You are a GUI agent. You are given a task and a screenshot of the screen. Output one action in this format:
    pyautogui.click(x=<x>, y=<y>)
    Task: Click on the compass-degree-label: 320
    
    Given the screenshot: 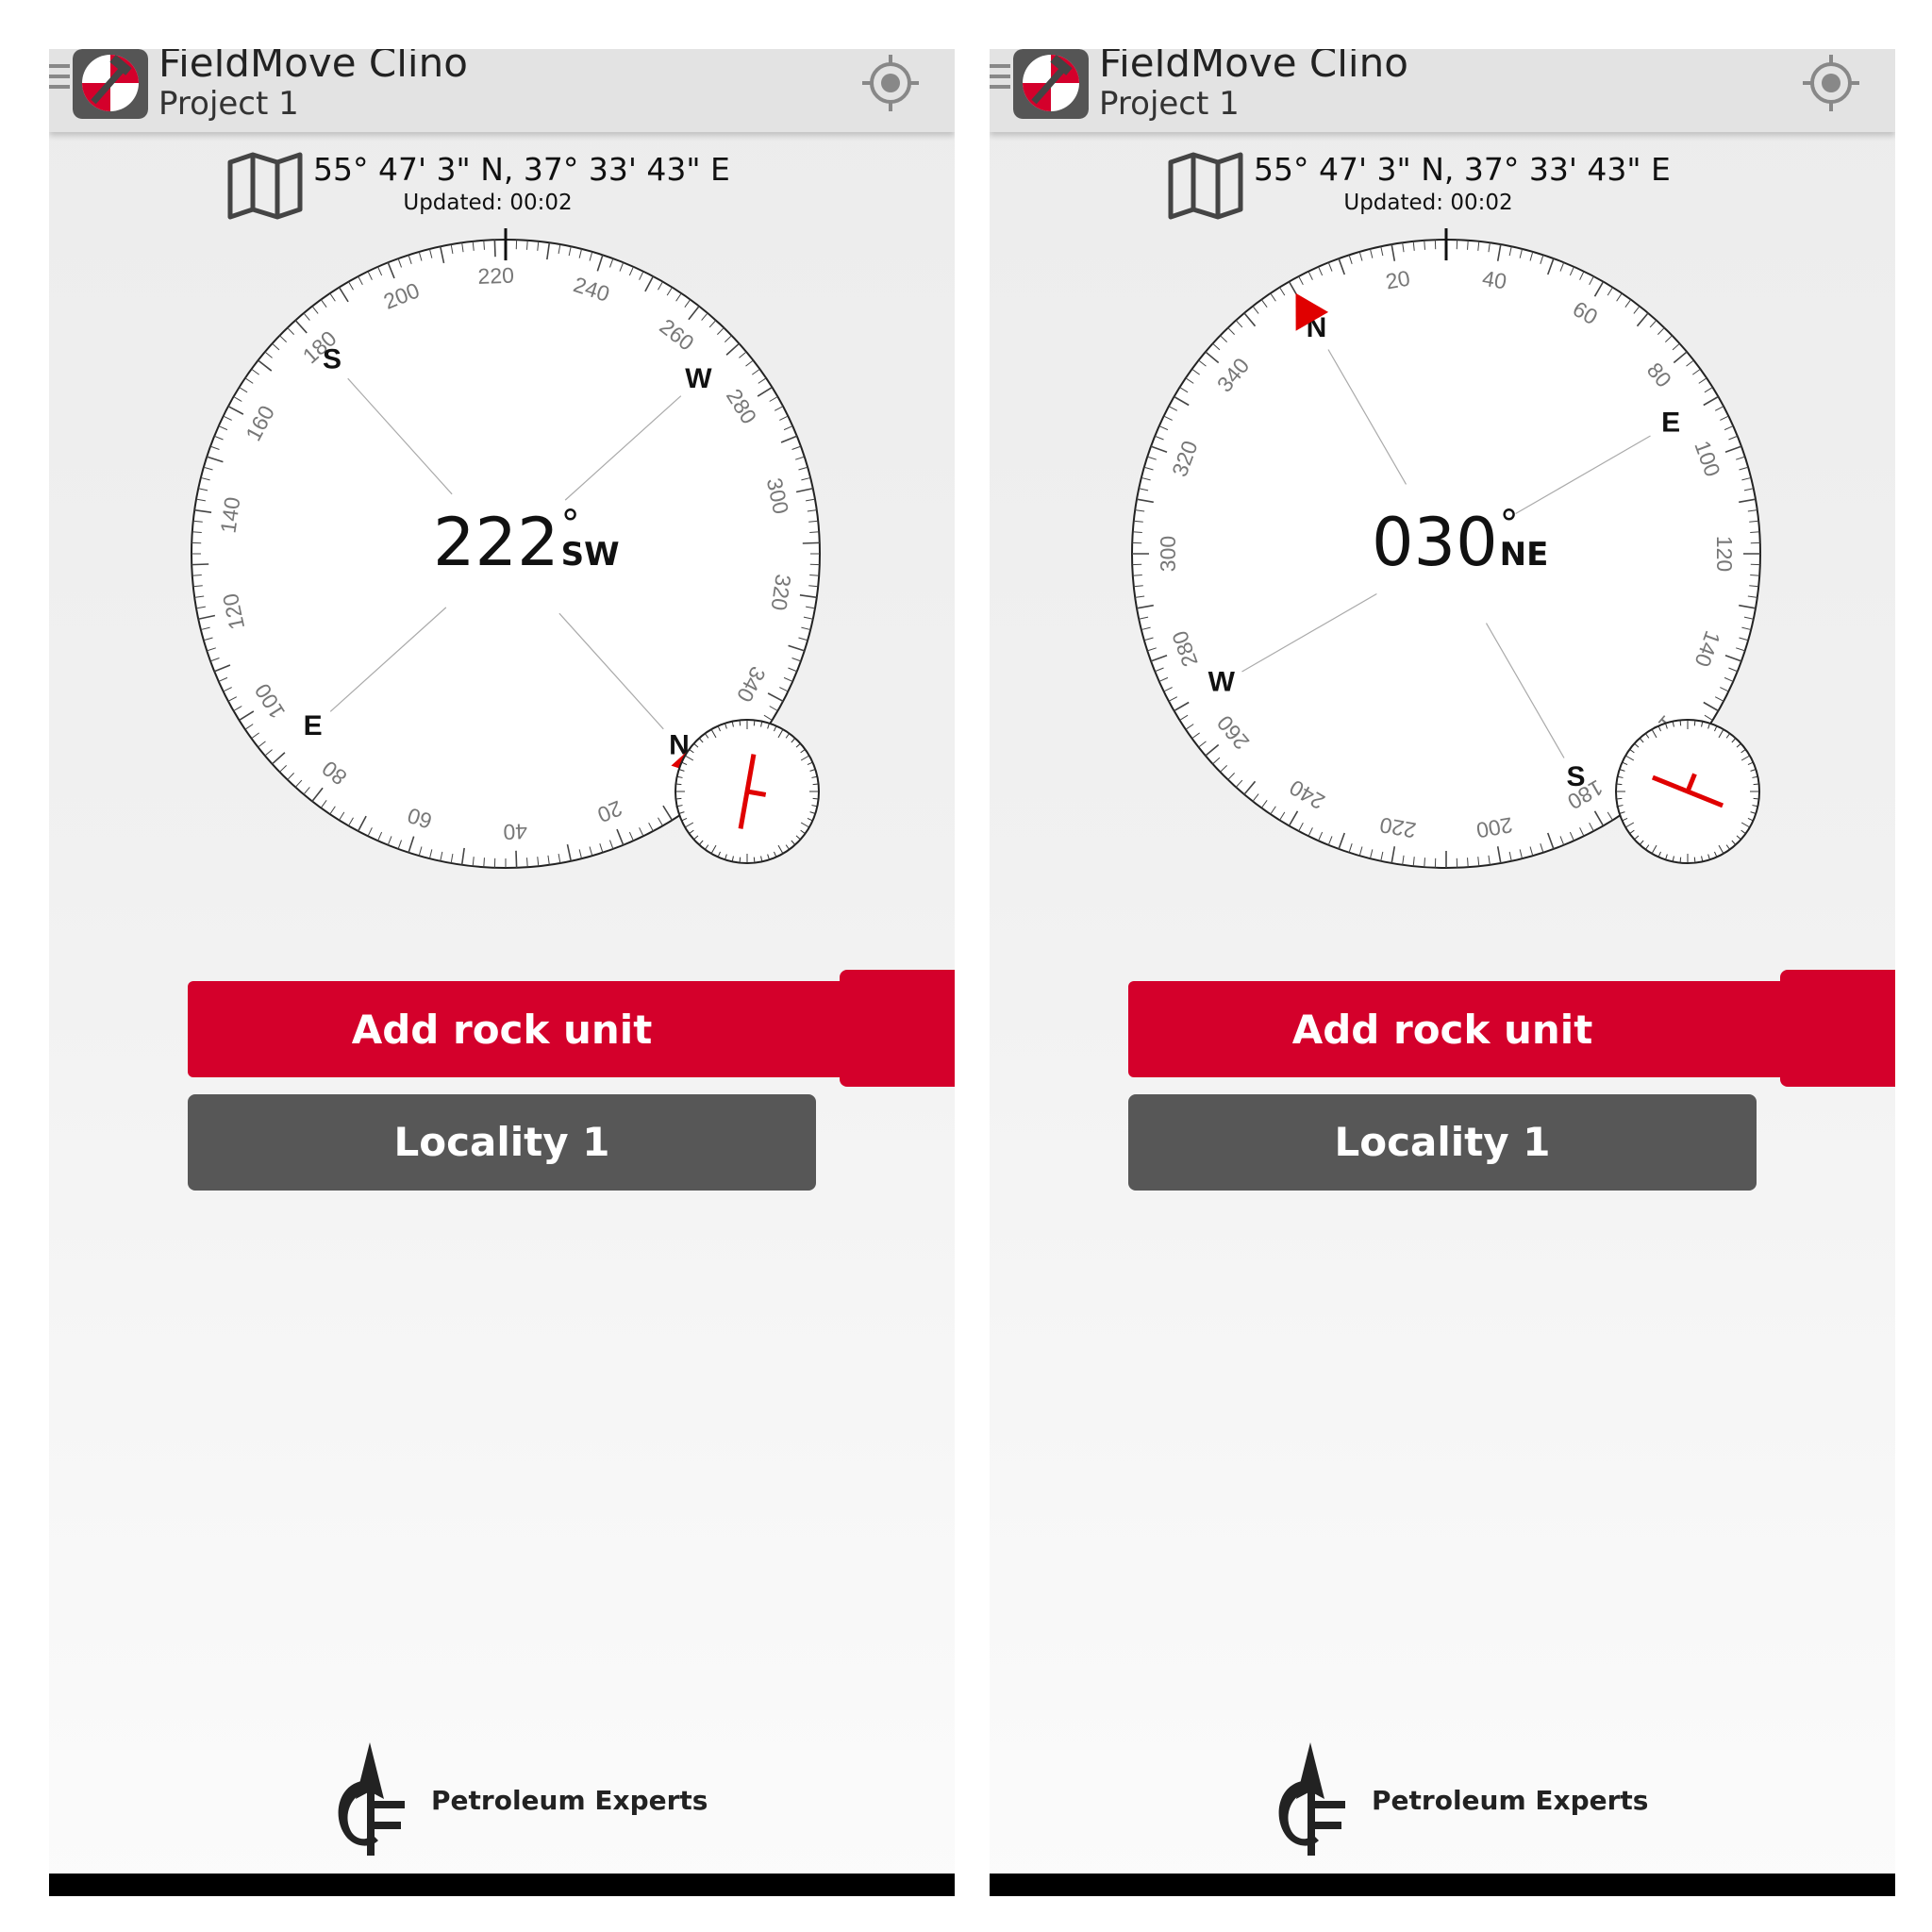 What is the action you would take?
    pyautogui.click(x=781, y=593)
    